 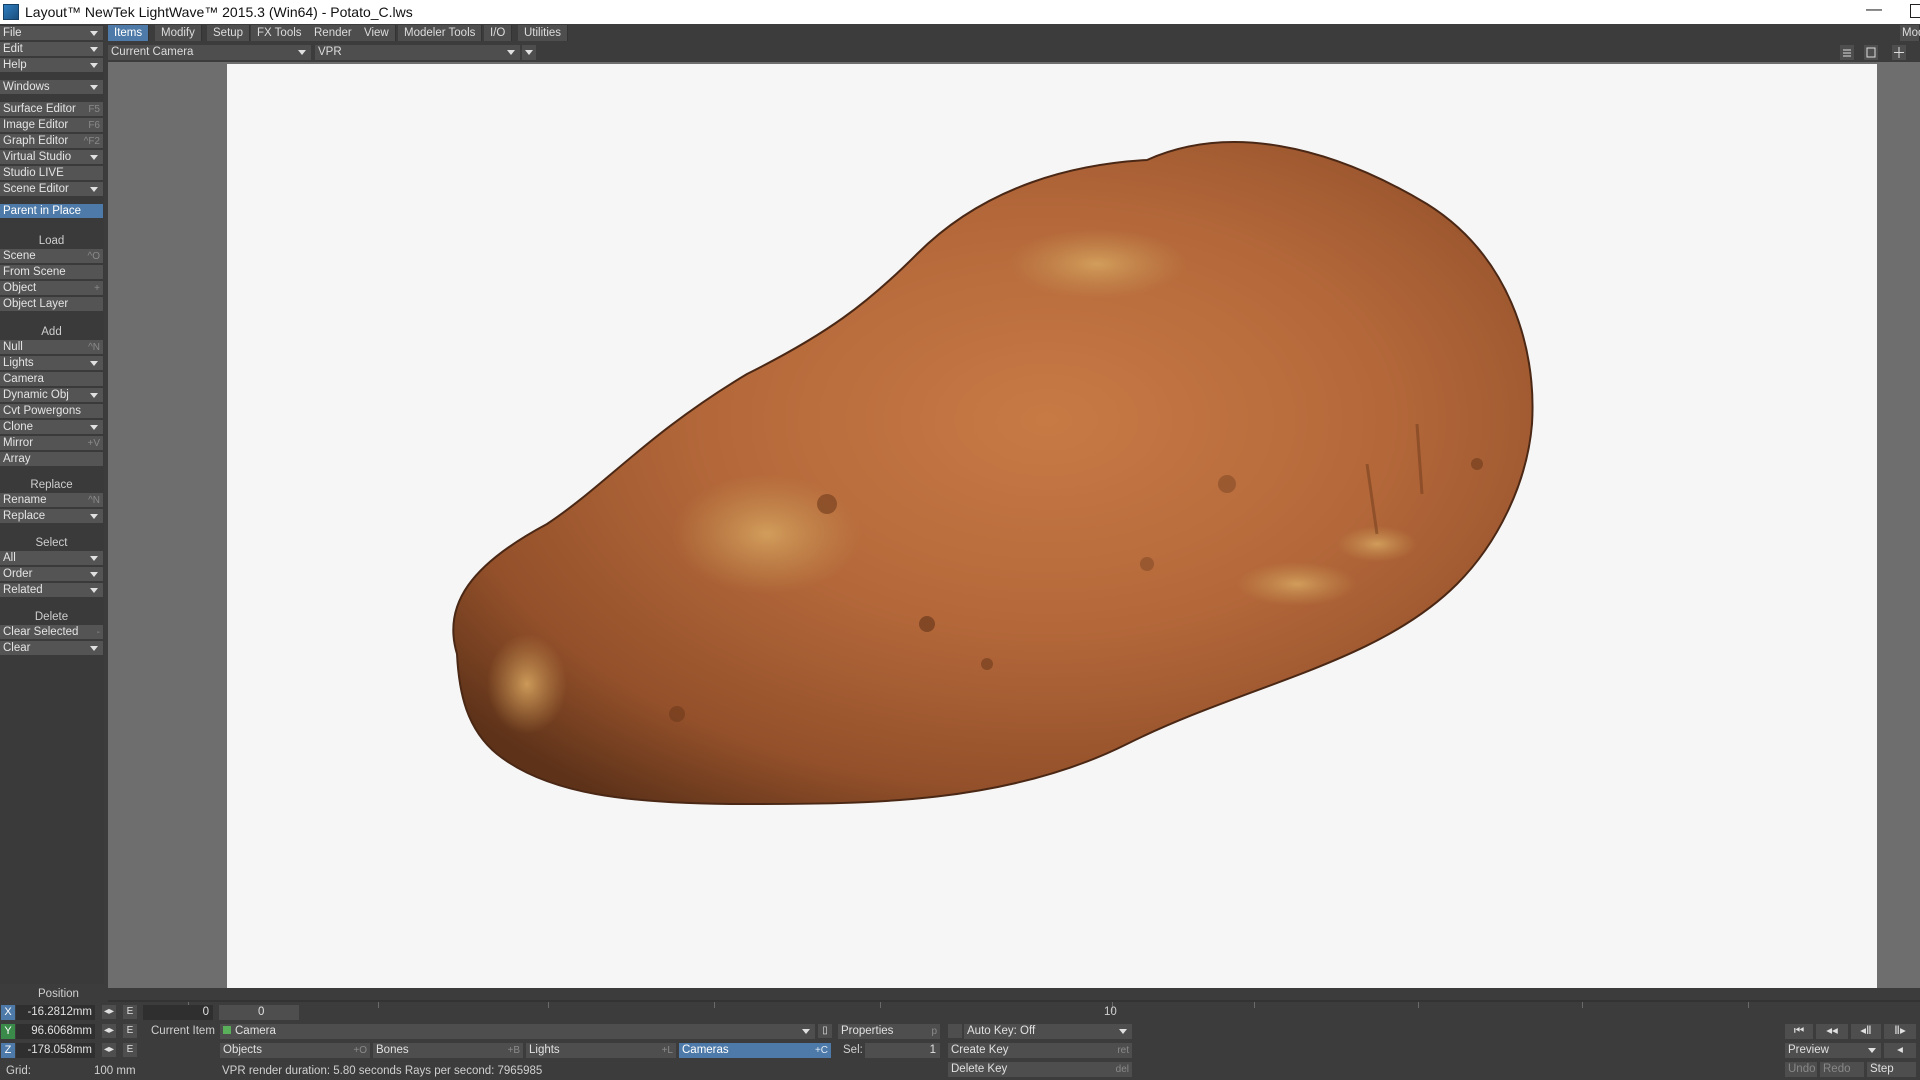 What do you see at coordinates (51, 347) in the screenshot?
I see `add-null-button: Null ^N` at bounding box center [51, 347].